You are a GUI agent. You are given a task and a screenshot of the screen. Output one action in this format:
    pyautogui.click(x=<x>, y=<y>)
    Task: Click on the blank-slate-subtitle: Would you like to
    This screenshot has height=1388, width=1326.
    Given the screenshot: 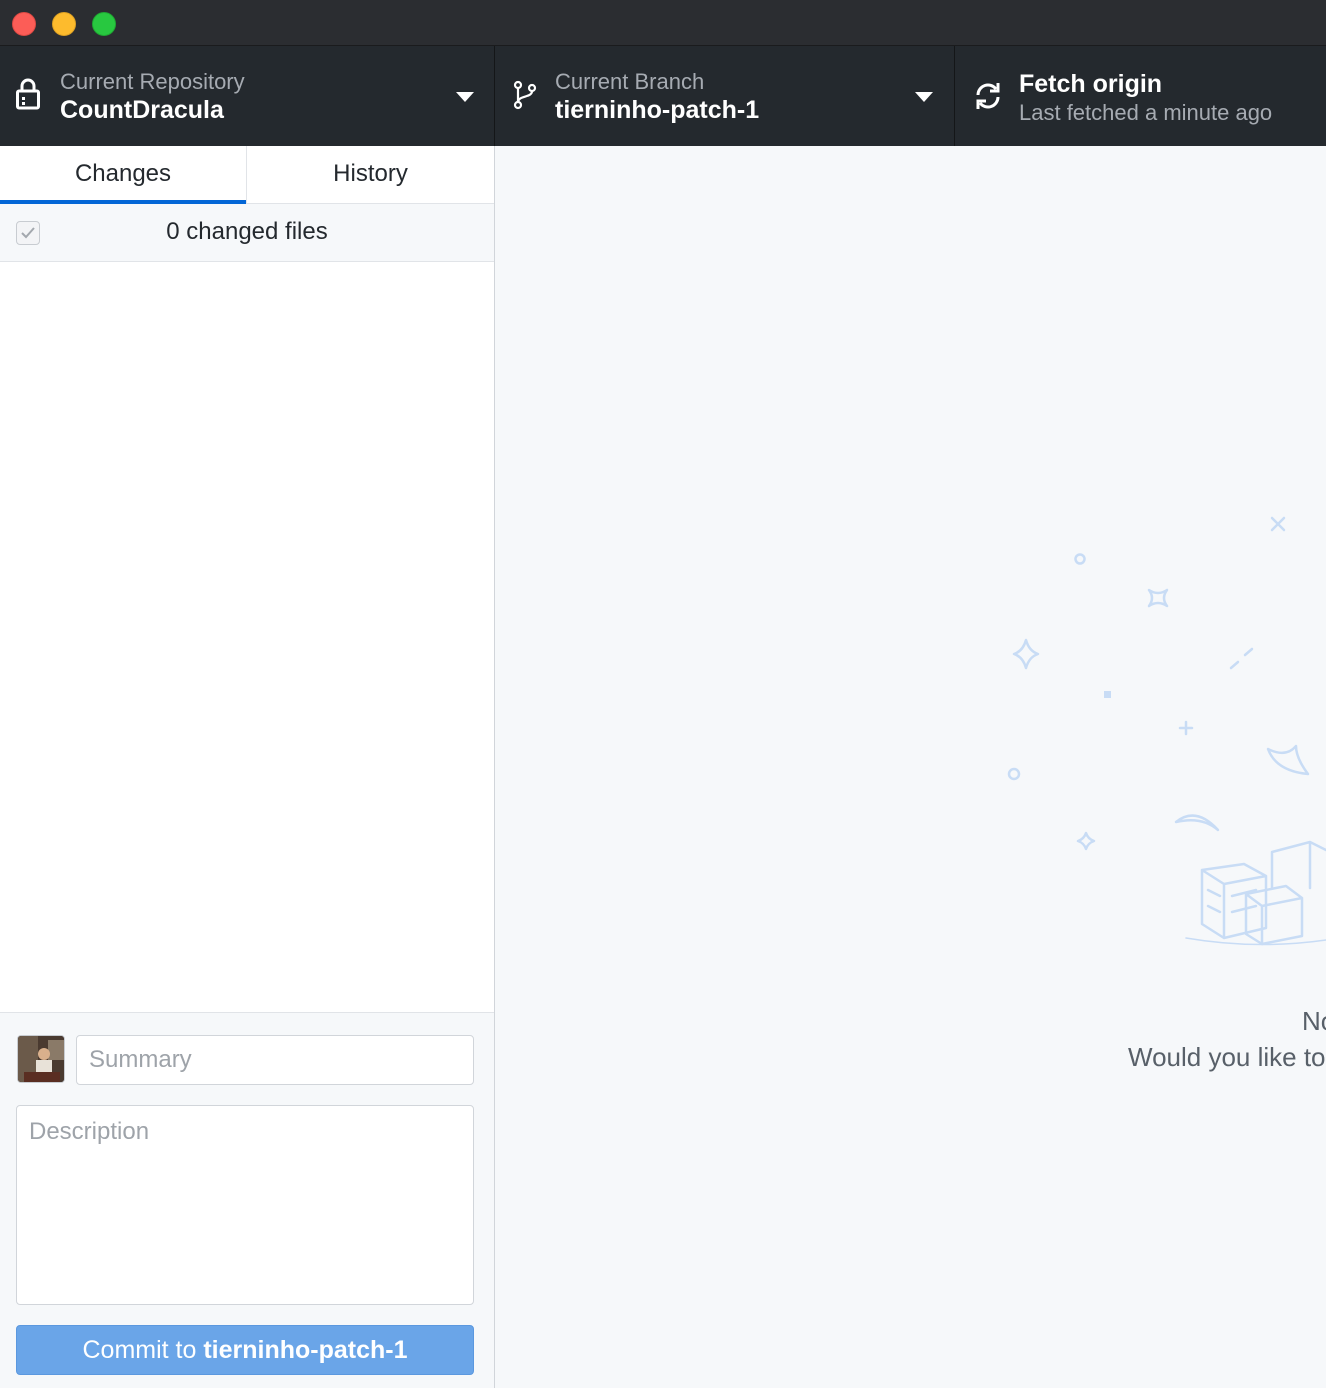 What is the action you would take?
    pyautogui.click(x=1227, y=1057)
    